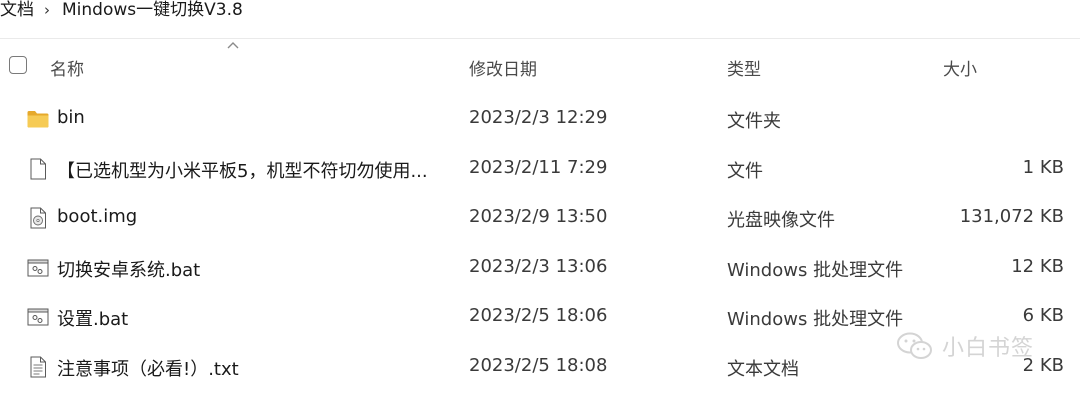  Describe the element at coordinates (129, 270) in the screenshot. I see `file-name: 切换安卓系统.bat` at that location.